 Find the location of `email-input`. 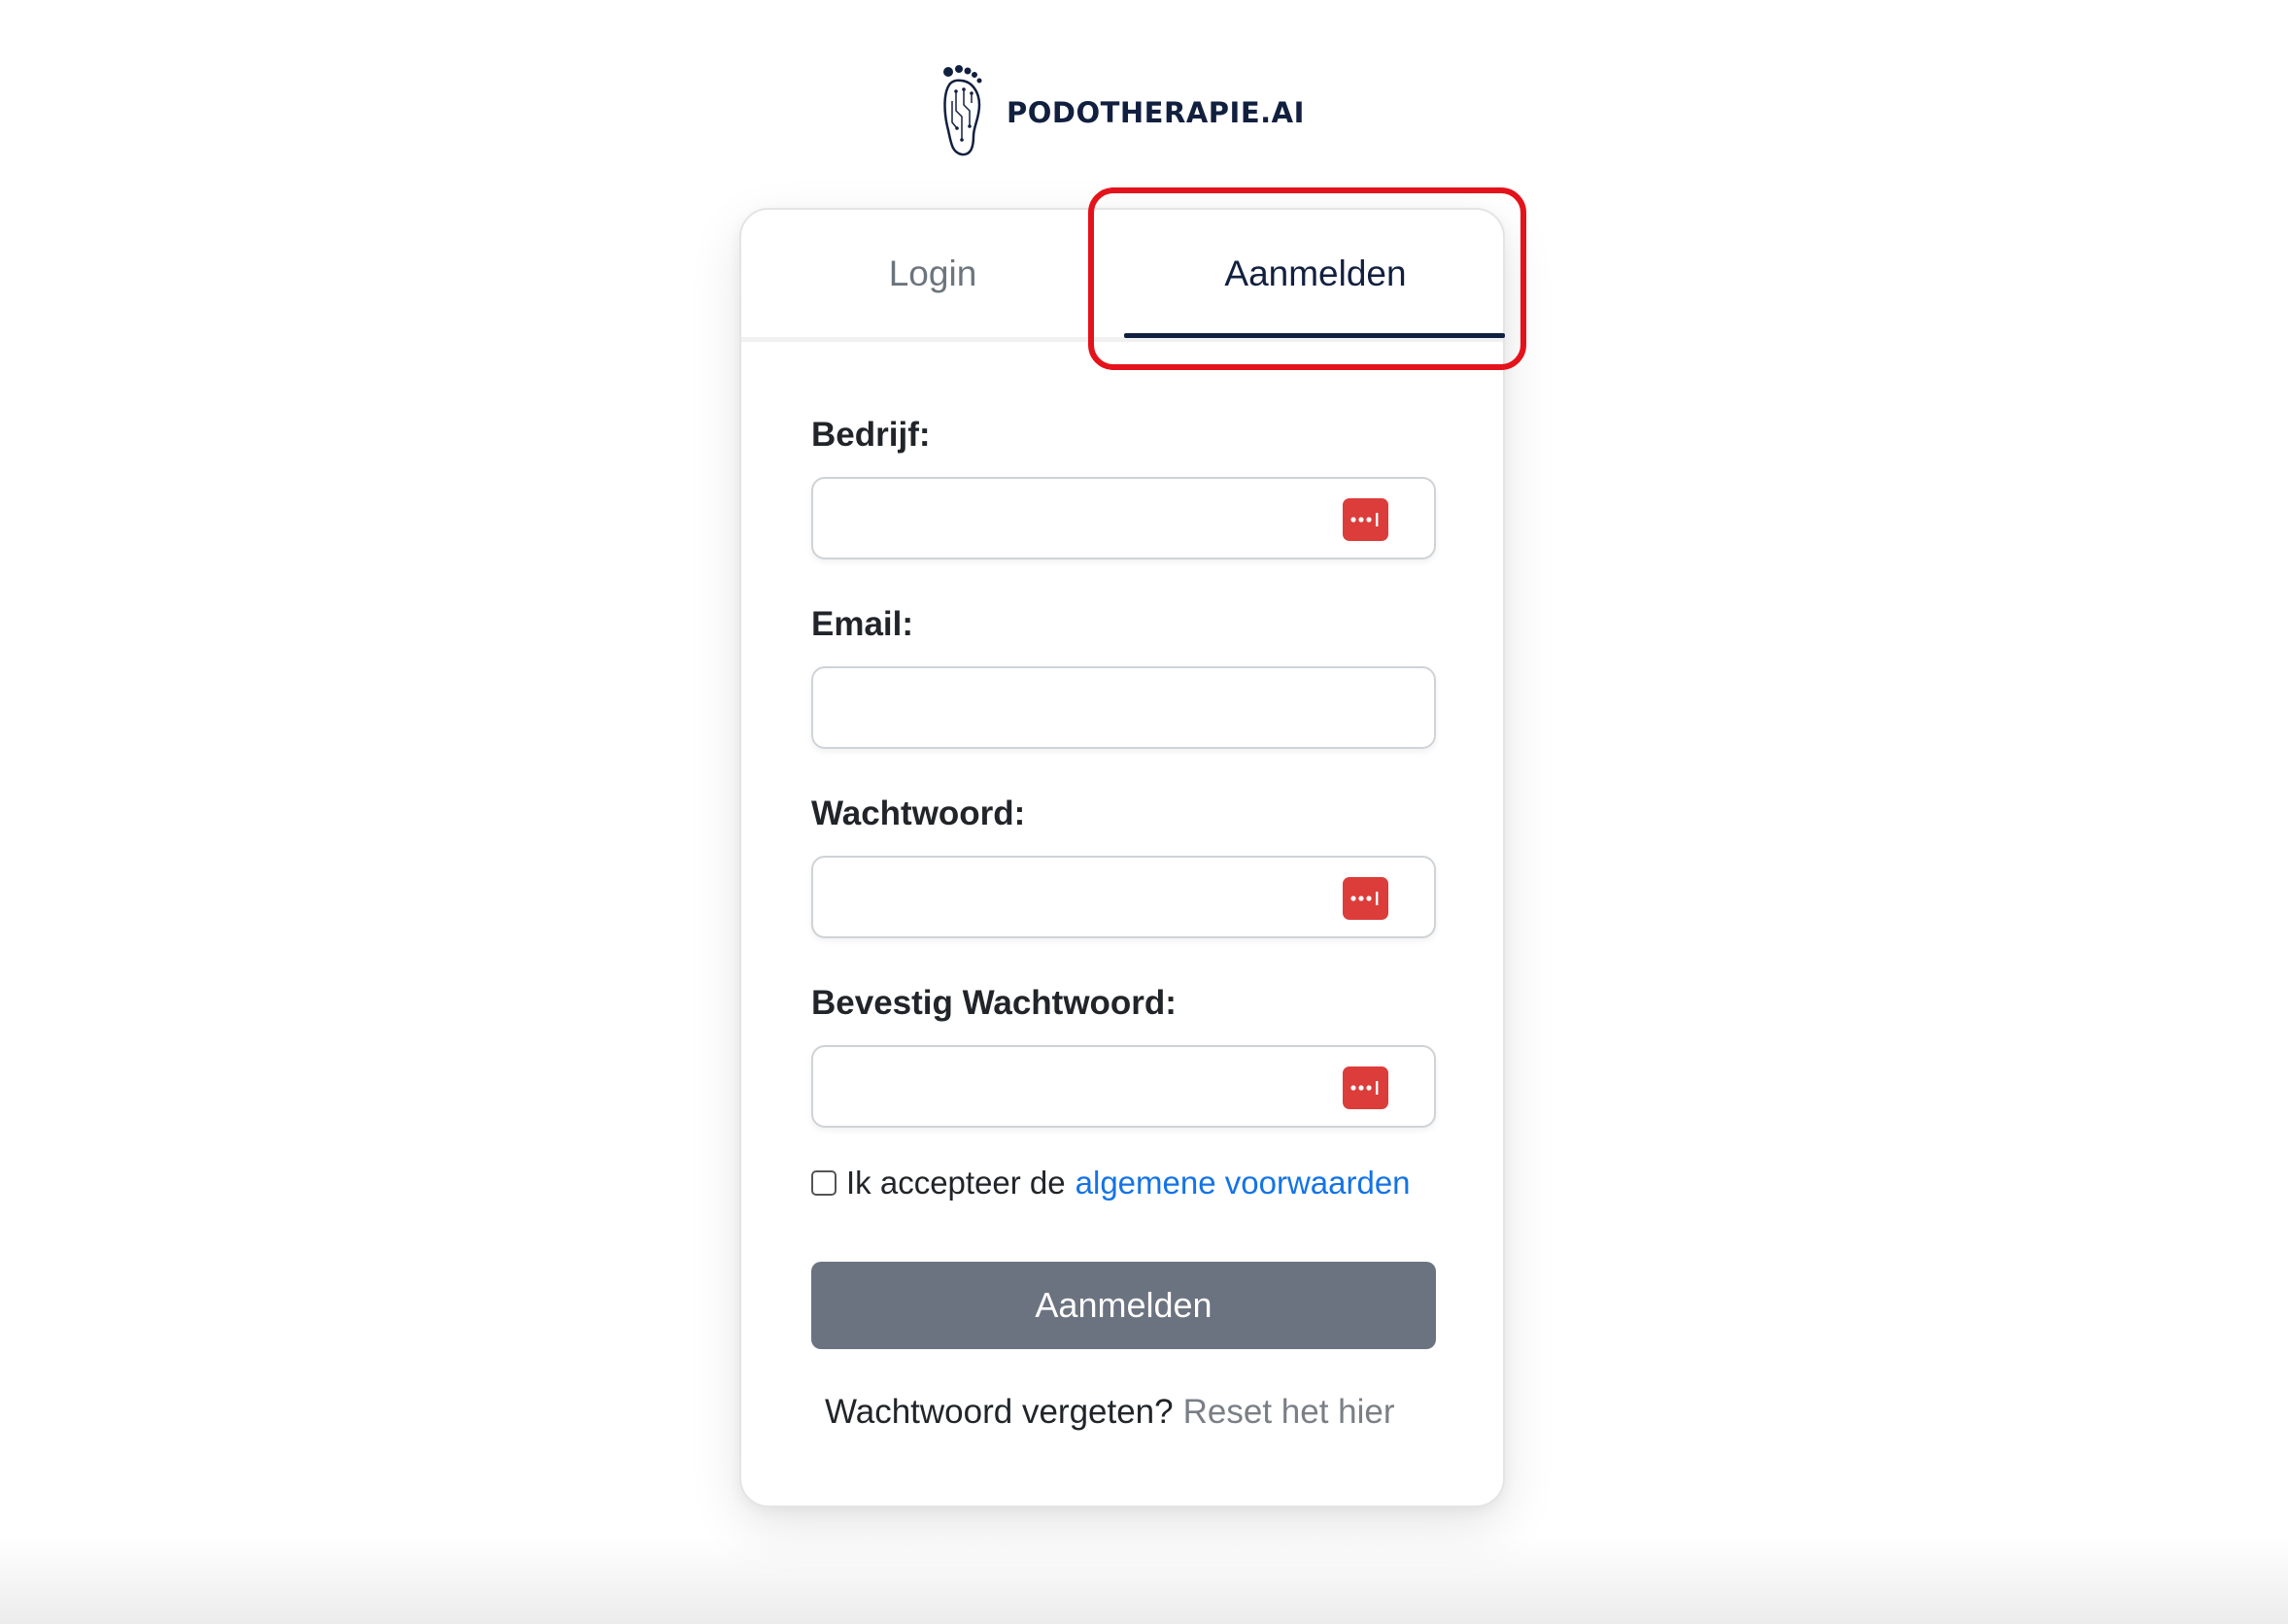

email-input is located at coordinates (1123, 707).